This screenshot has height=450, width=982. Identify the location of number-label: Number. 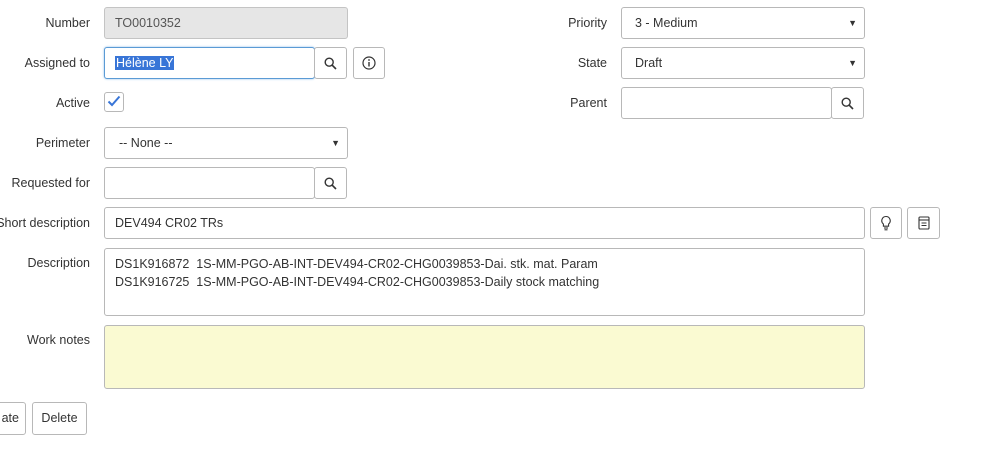
(67, 23).